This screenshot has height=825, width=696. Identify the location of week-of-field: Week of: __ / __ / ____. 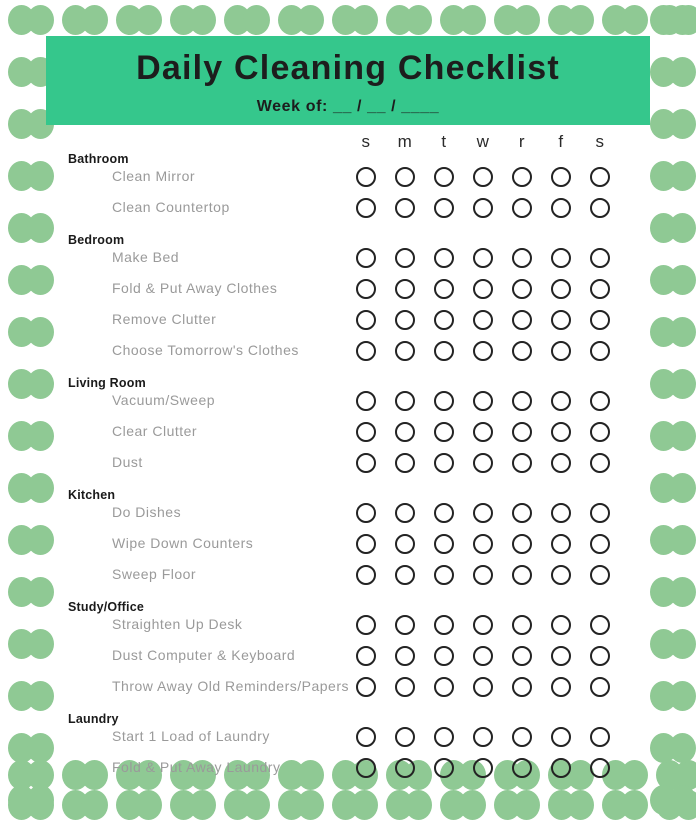
(348, 107).